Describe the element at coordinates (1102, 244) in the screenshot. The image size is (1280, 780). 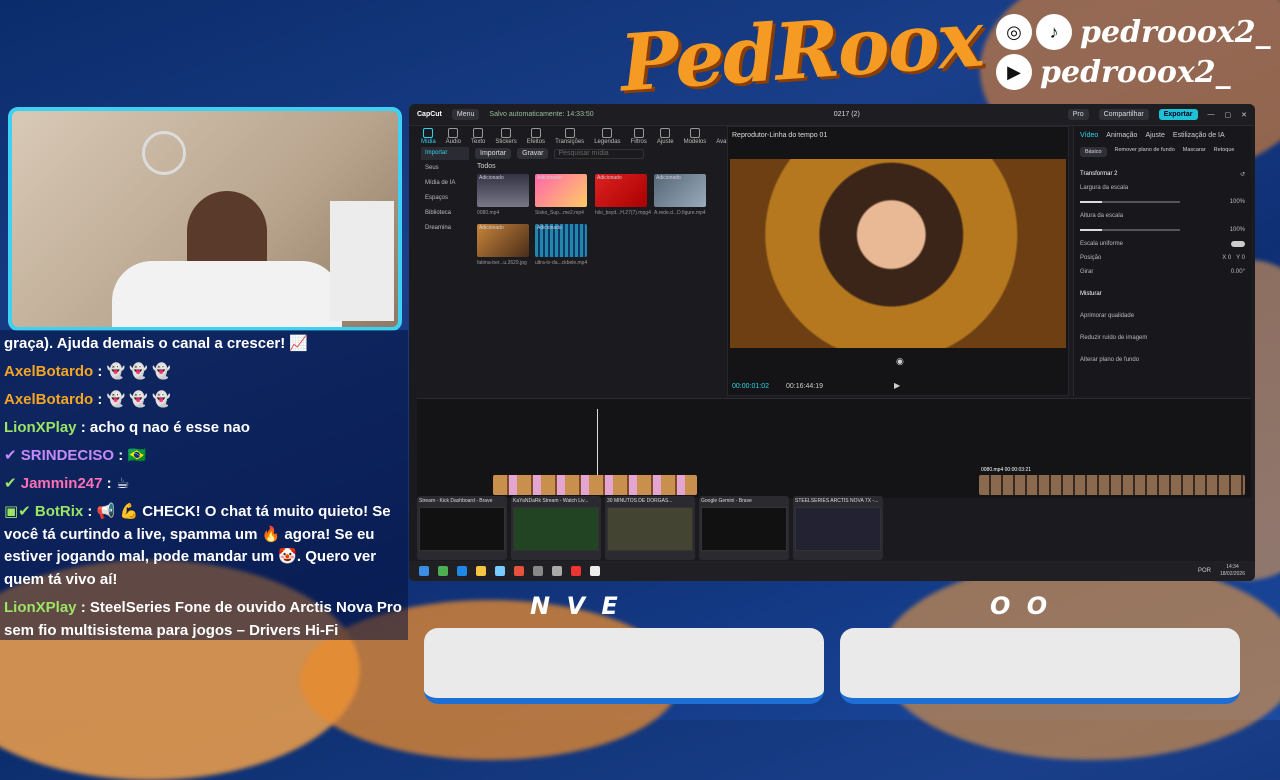
I see `uniform-scale-label: Escala uniforme` at that location.